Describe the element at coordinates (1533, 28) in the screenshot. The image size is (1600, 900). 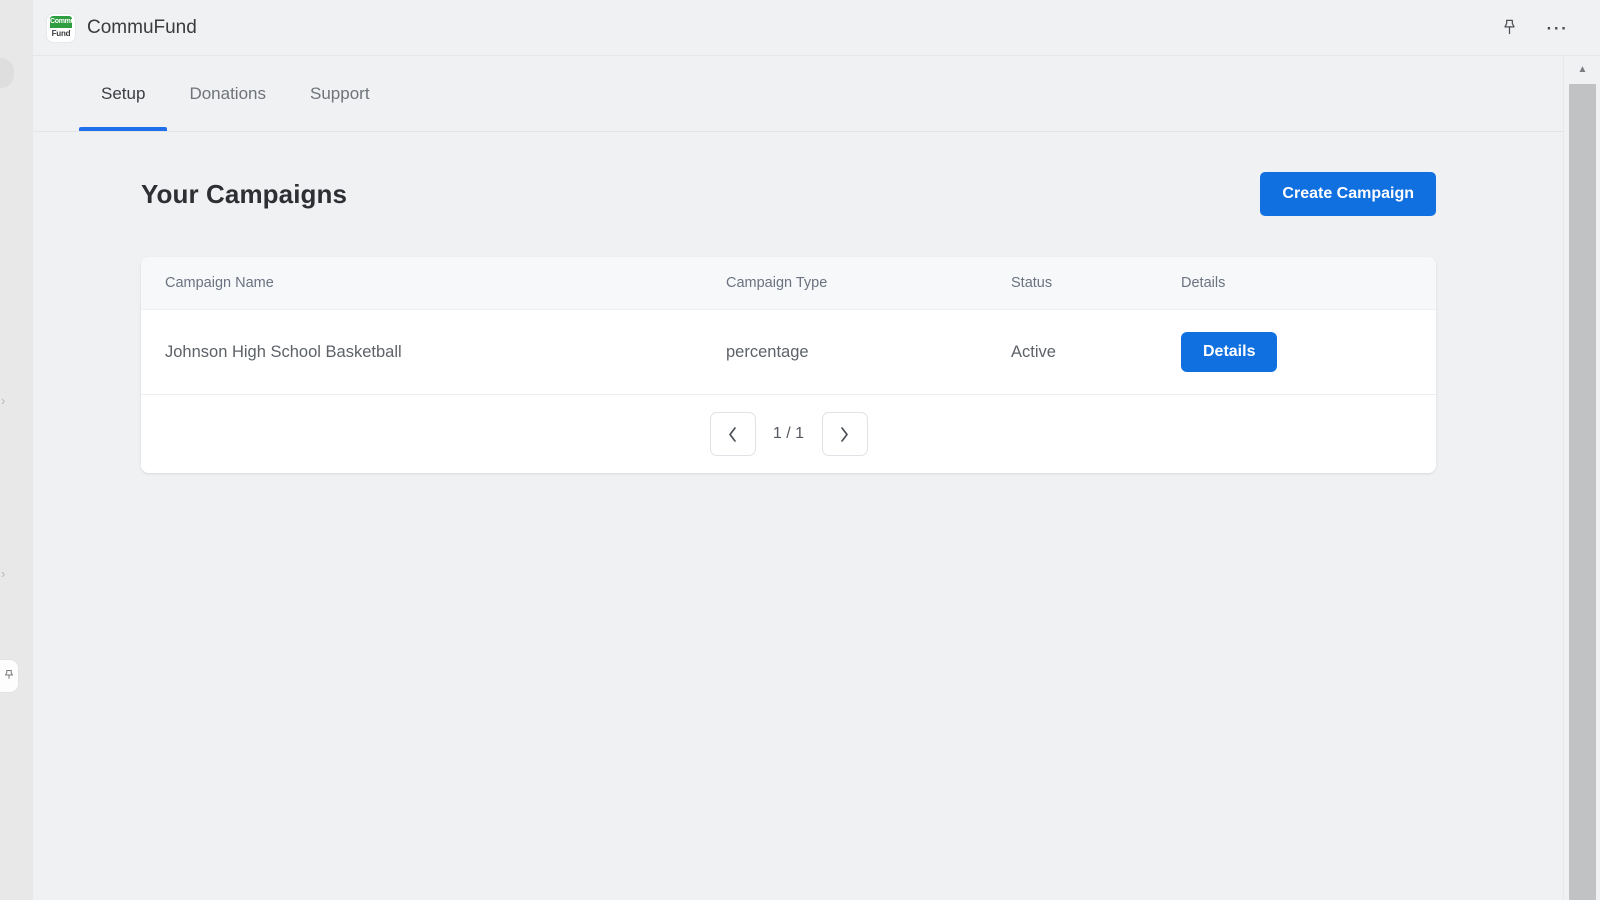
I see `title-bar-actions: ⋯` at that location.